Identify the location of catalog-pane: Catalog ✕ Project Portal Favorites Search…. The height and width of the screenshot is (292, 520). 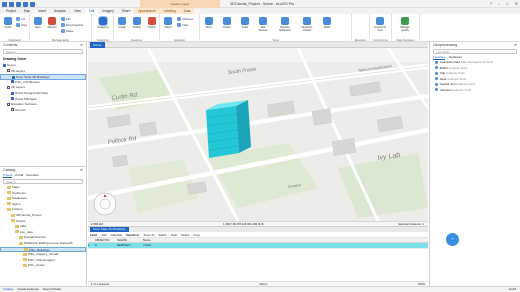
(43, 226).